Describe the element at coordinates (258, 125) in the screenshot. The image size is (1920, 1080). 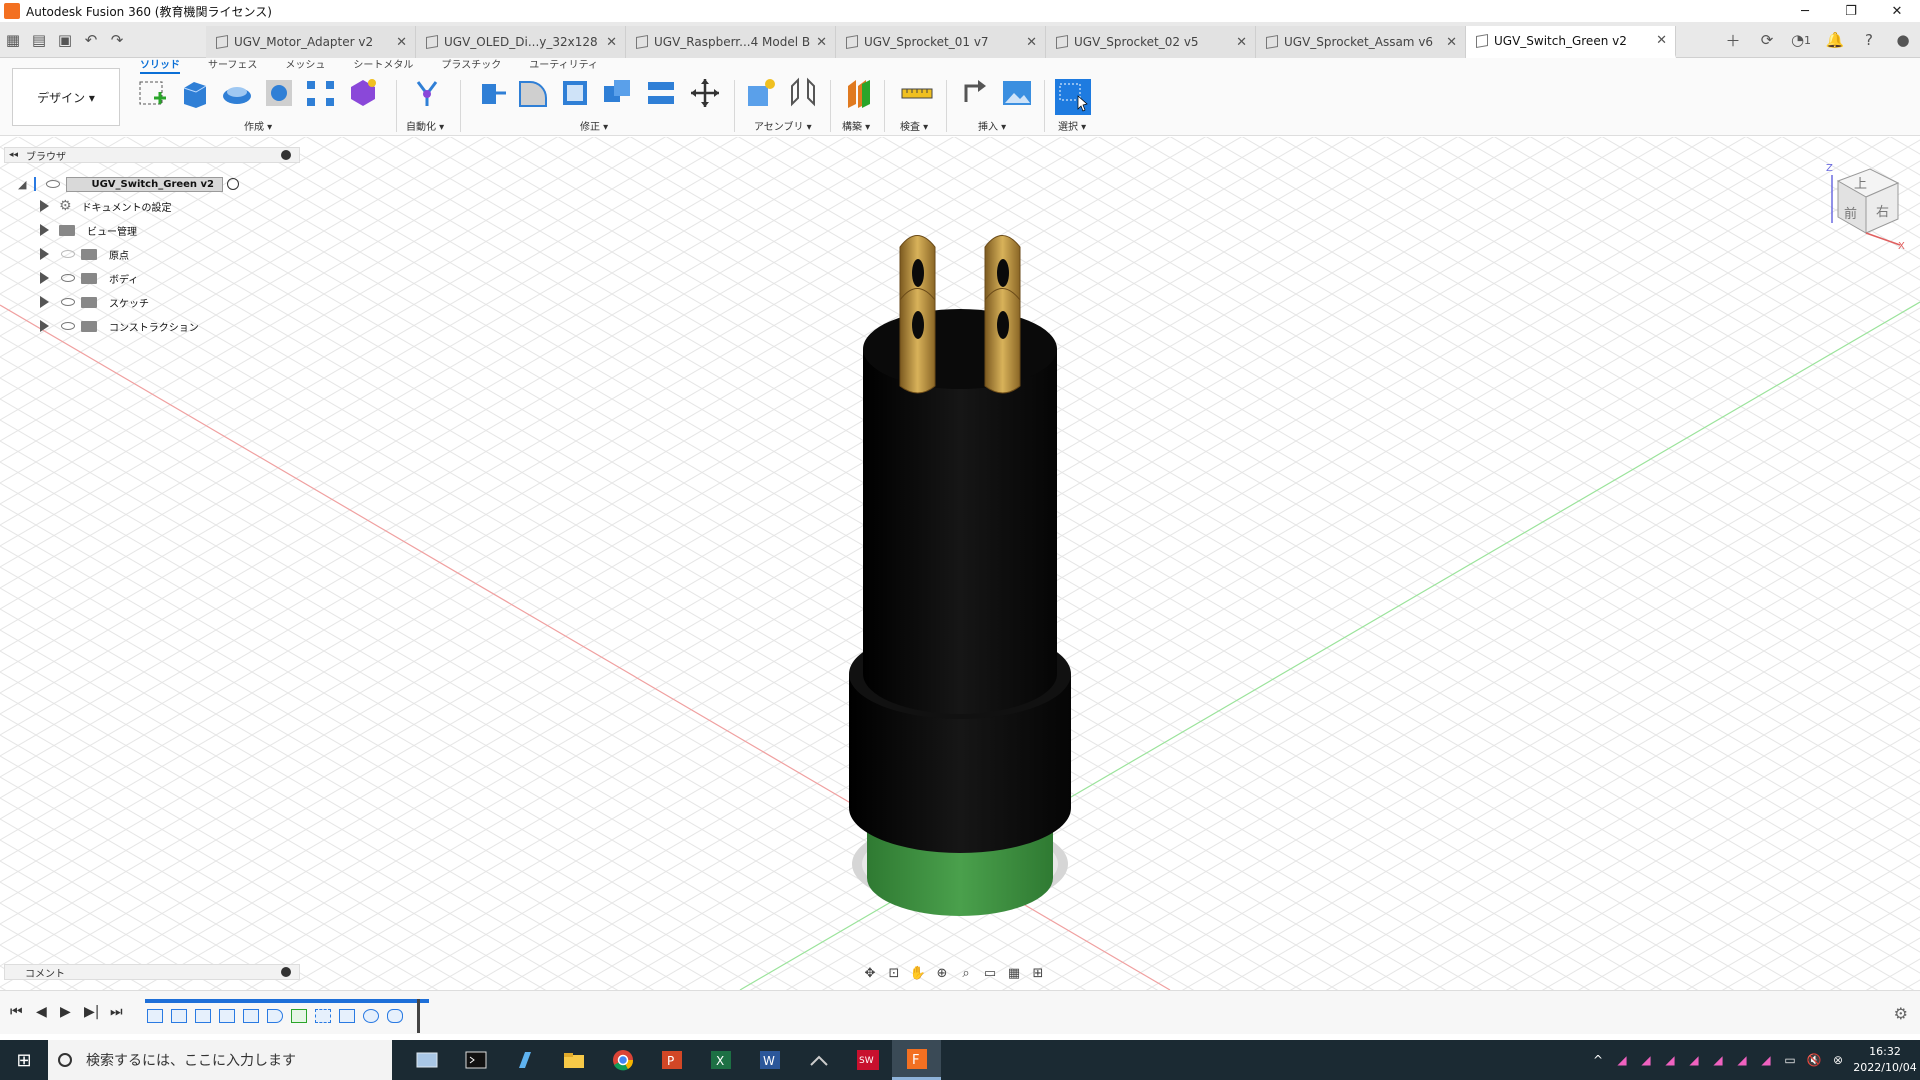
I see `create-group-label: 作成 ▾` at that location.